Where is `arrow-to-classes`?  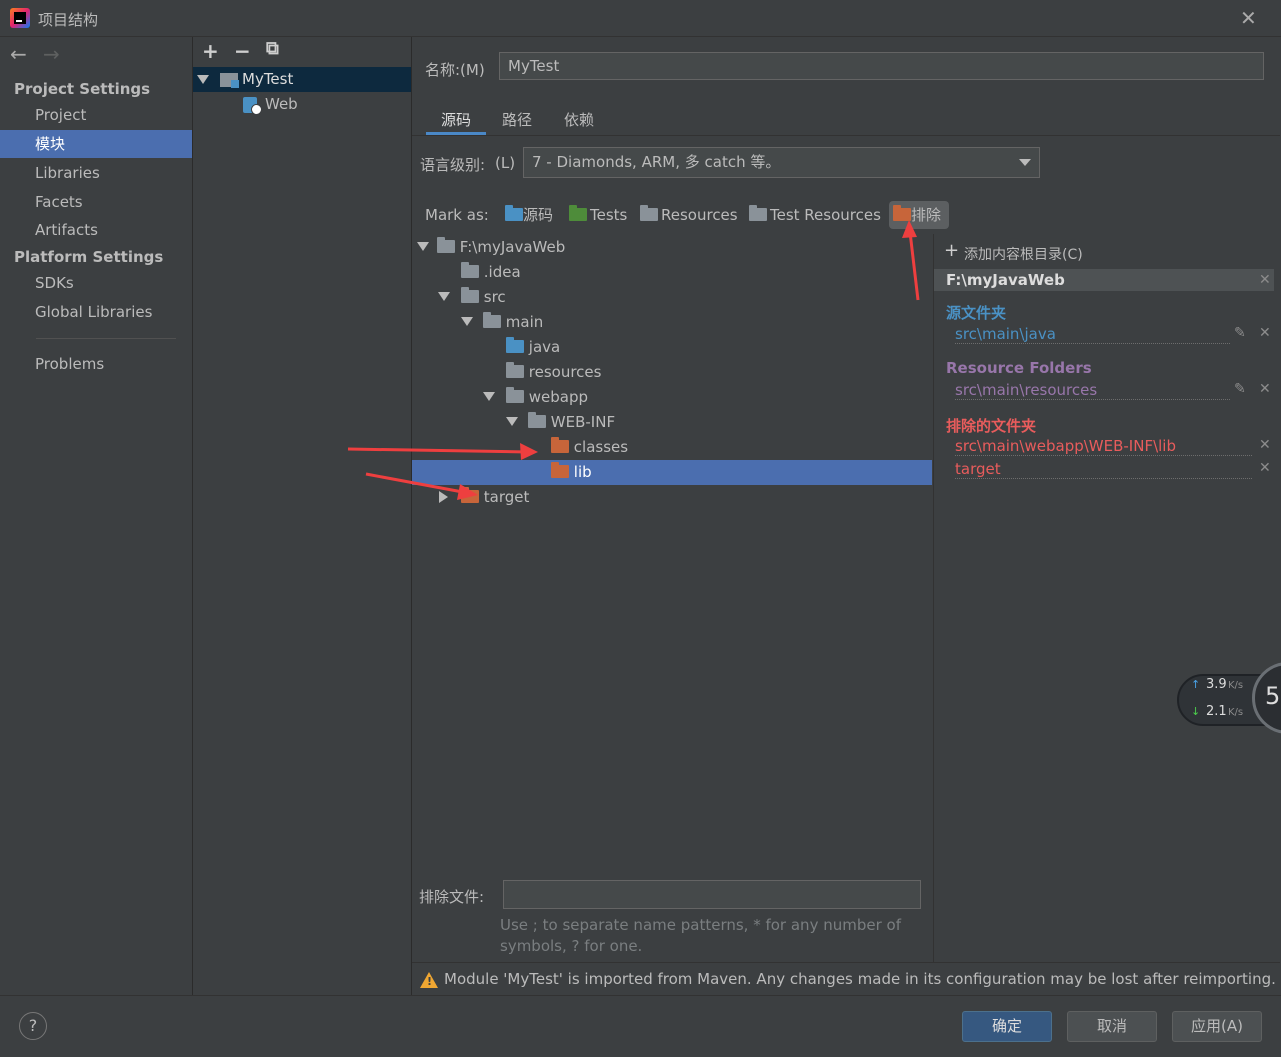 arrow-to-classes is located at coordinates (438, 450).